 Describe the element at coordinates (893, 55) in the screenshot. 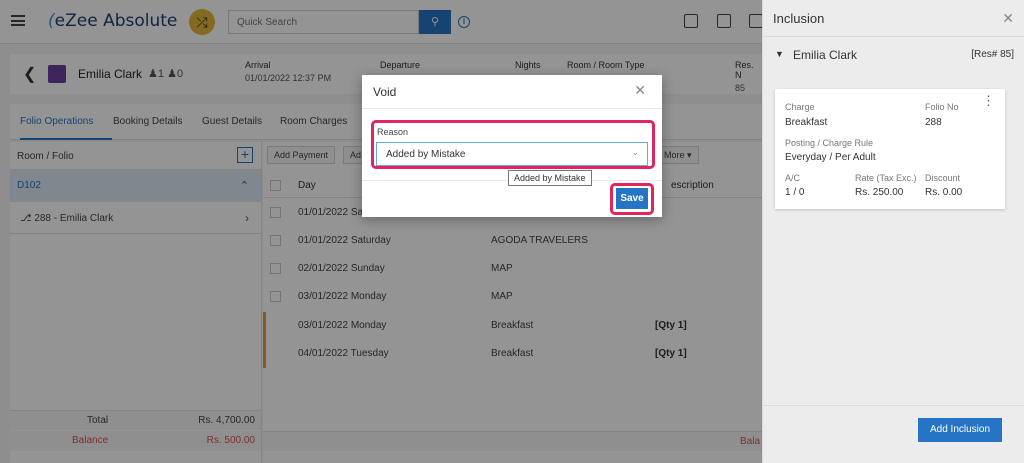

I see `inclusion-guest-header: ▼ Emilia Clark [Res# 85]` at that location.